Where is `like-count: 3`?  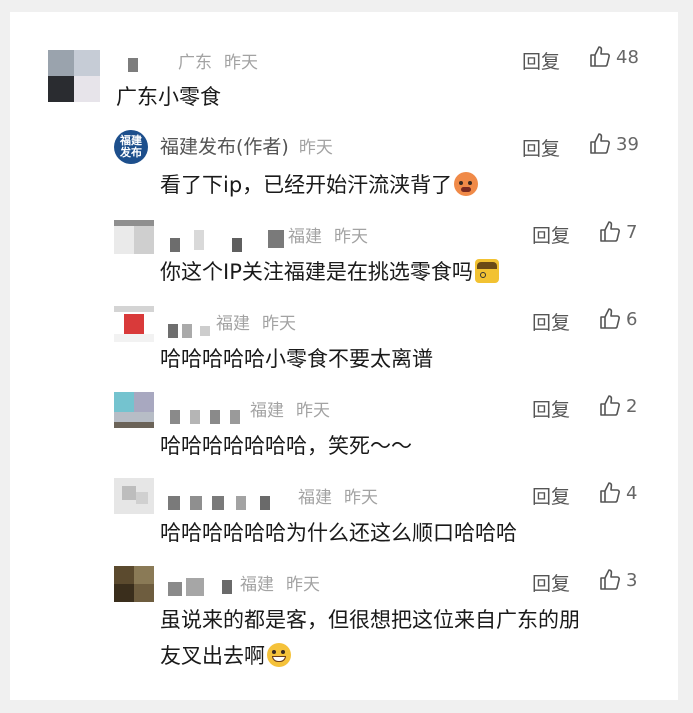
like-count: 3 is located at coordinates (632, 580).